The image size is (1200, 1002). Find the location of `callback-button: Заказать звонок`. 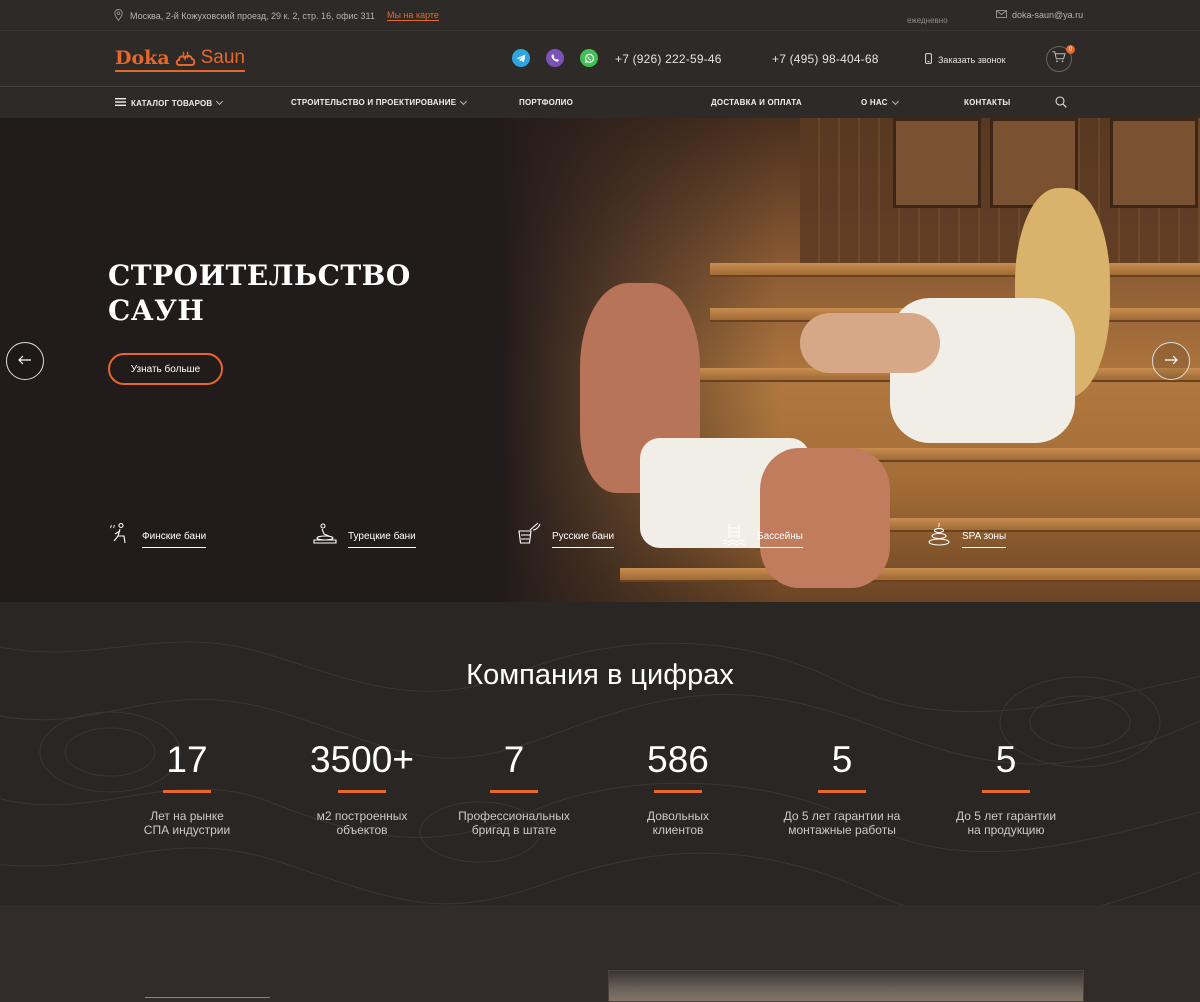

callback-button: Заказать звонок is located at coordinates (965, 59).